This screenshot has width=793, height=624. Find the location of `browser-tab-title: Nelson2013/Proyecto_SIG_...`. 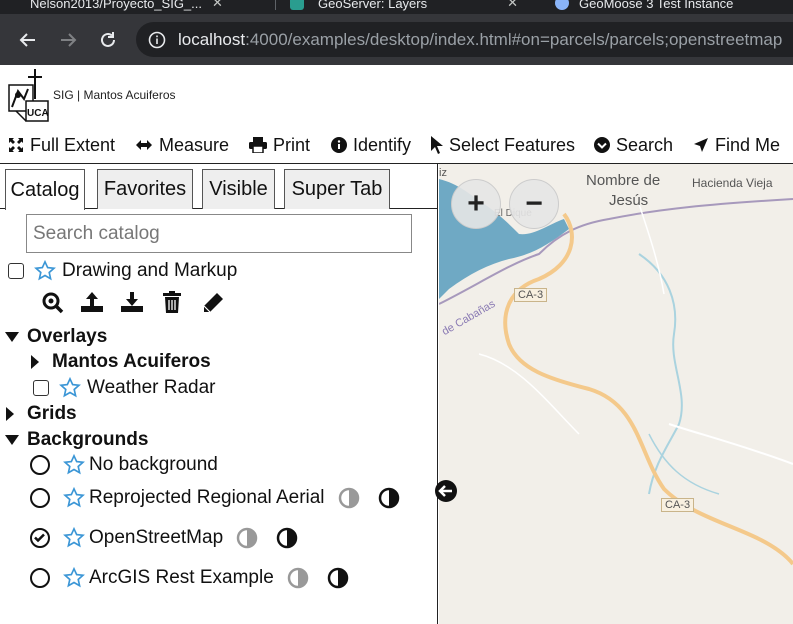

browser-tab-title: Nelson2013/Proyecto_SIG_... is located at coordinates (116, 5).